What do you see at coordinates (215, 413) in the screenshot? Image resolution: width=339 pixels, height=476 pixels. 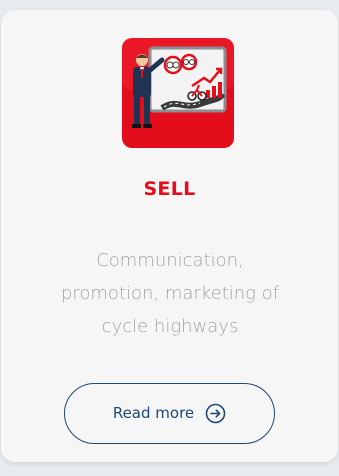 I see `arrow-right-circle-icon` at bounding box center [215, 413].